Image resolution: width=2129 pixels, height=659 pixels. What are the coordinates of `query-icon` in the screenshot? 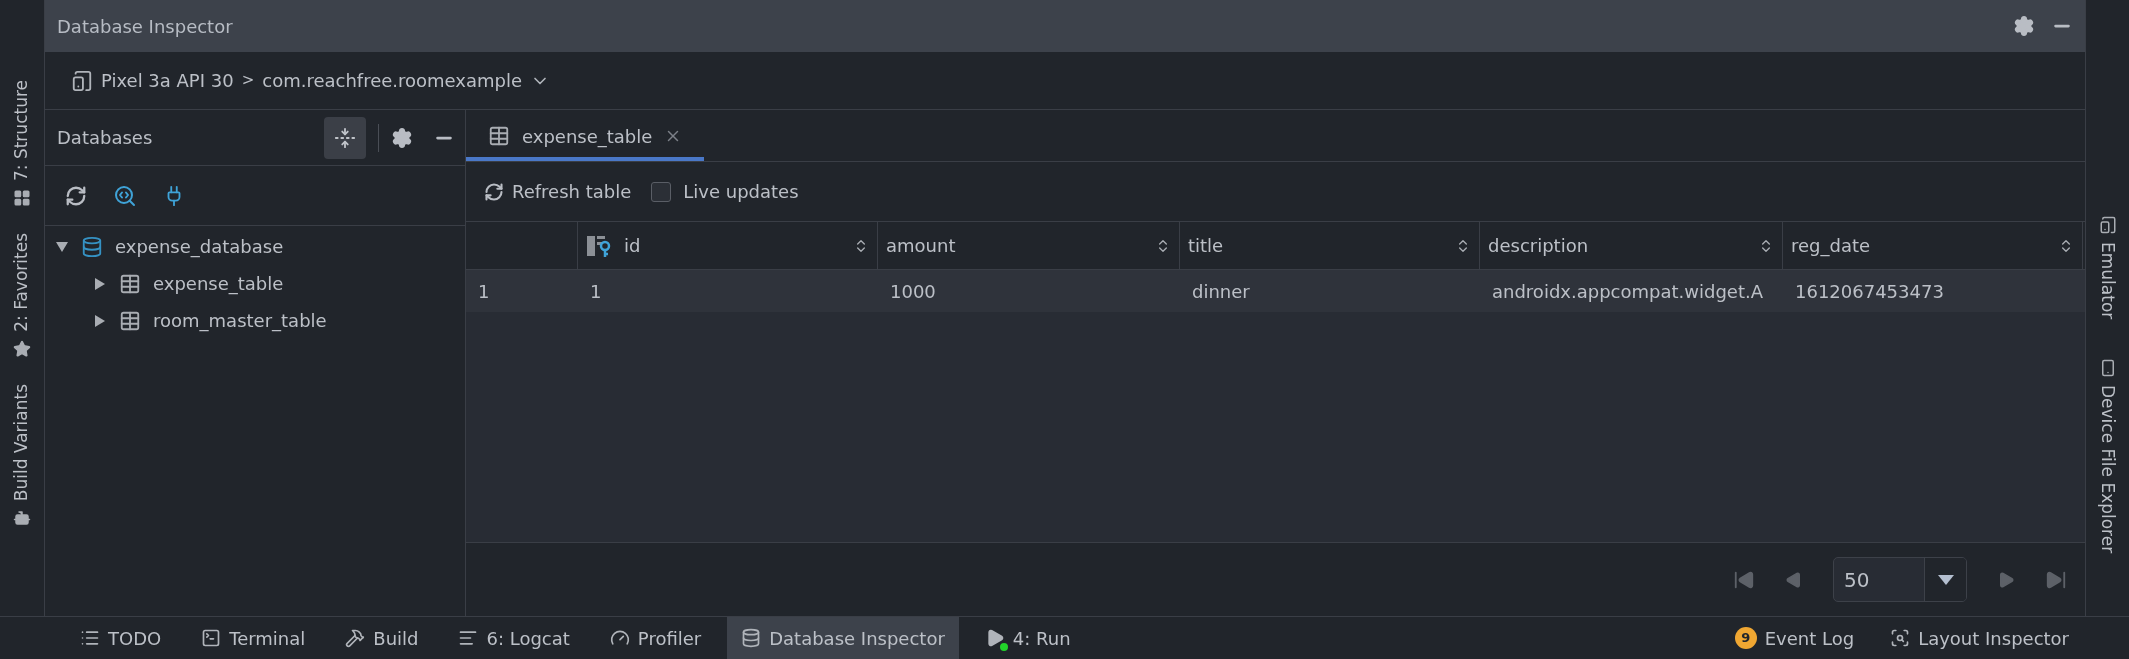 It's located at (125, 195).